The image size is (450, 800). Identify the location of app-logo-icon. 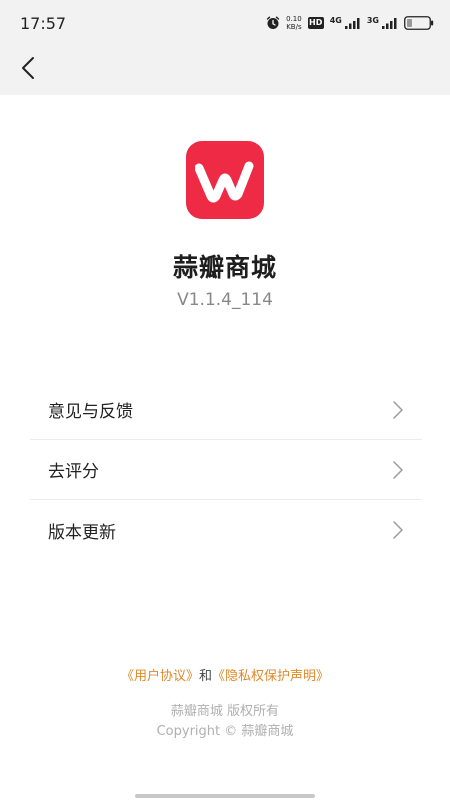
(224, 182).